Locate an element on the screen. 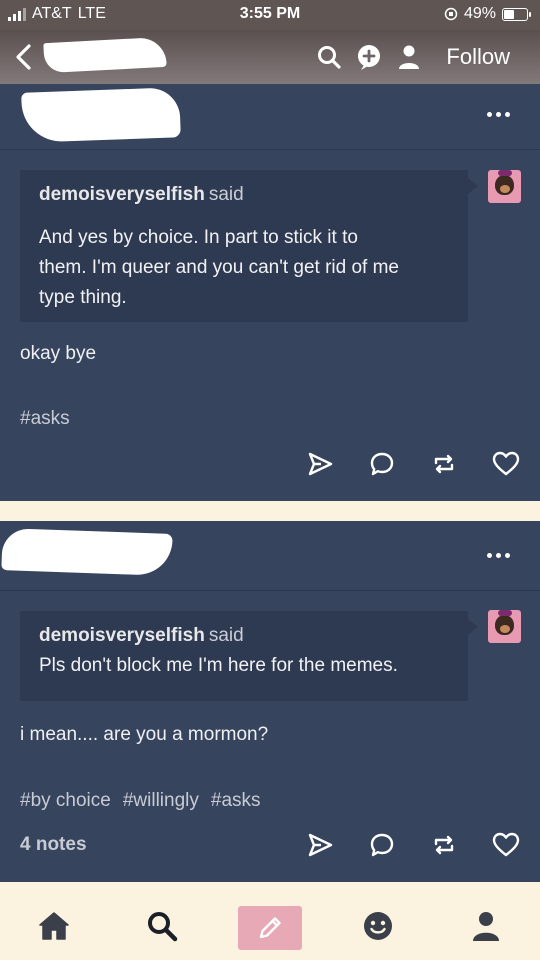 Image resolution: width=540 pixels, height=960 pixels. status-bar: AT&T LTE 3:55 PM 49% is located at coordinates (270, 15).